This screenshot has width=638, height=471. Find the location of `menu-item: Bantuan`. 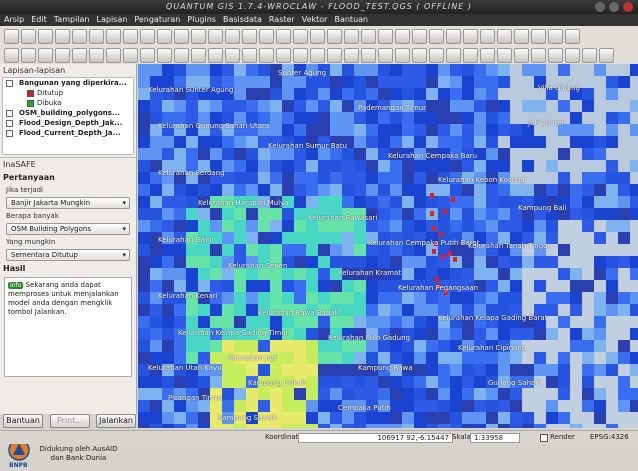

menu-item: Bantuan is located at coordinates (351, 19).